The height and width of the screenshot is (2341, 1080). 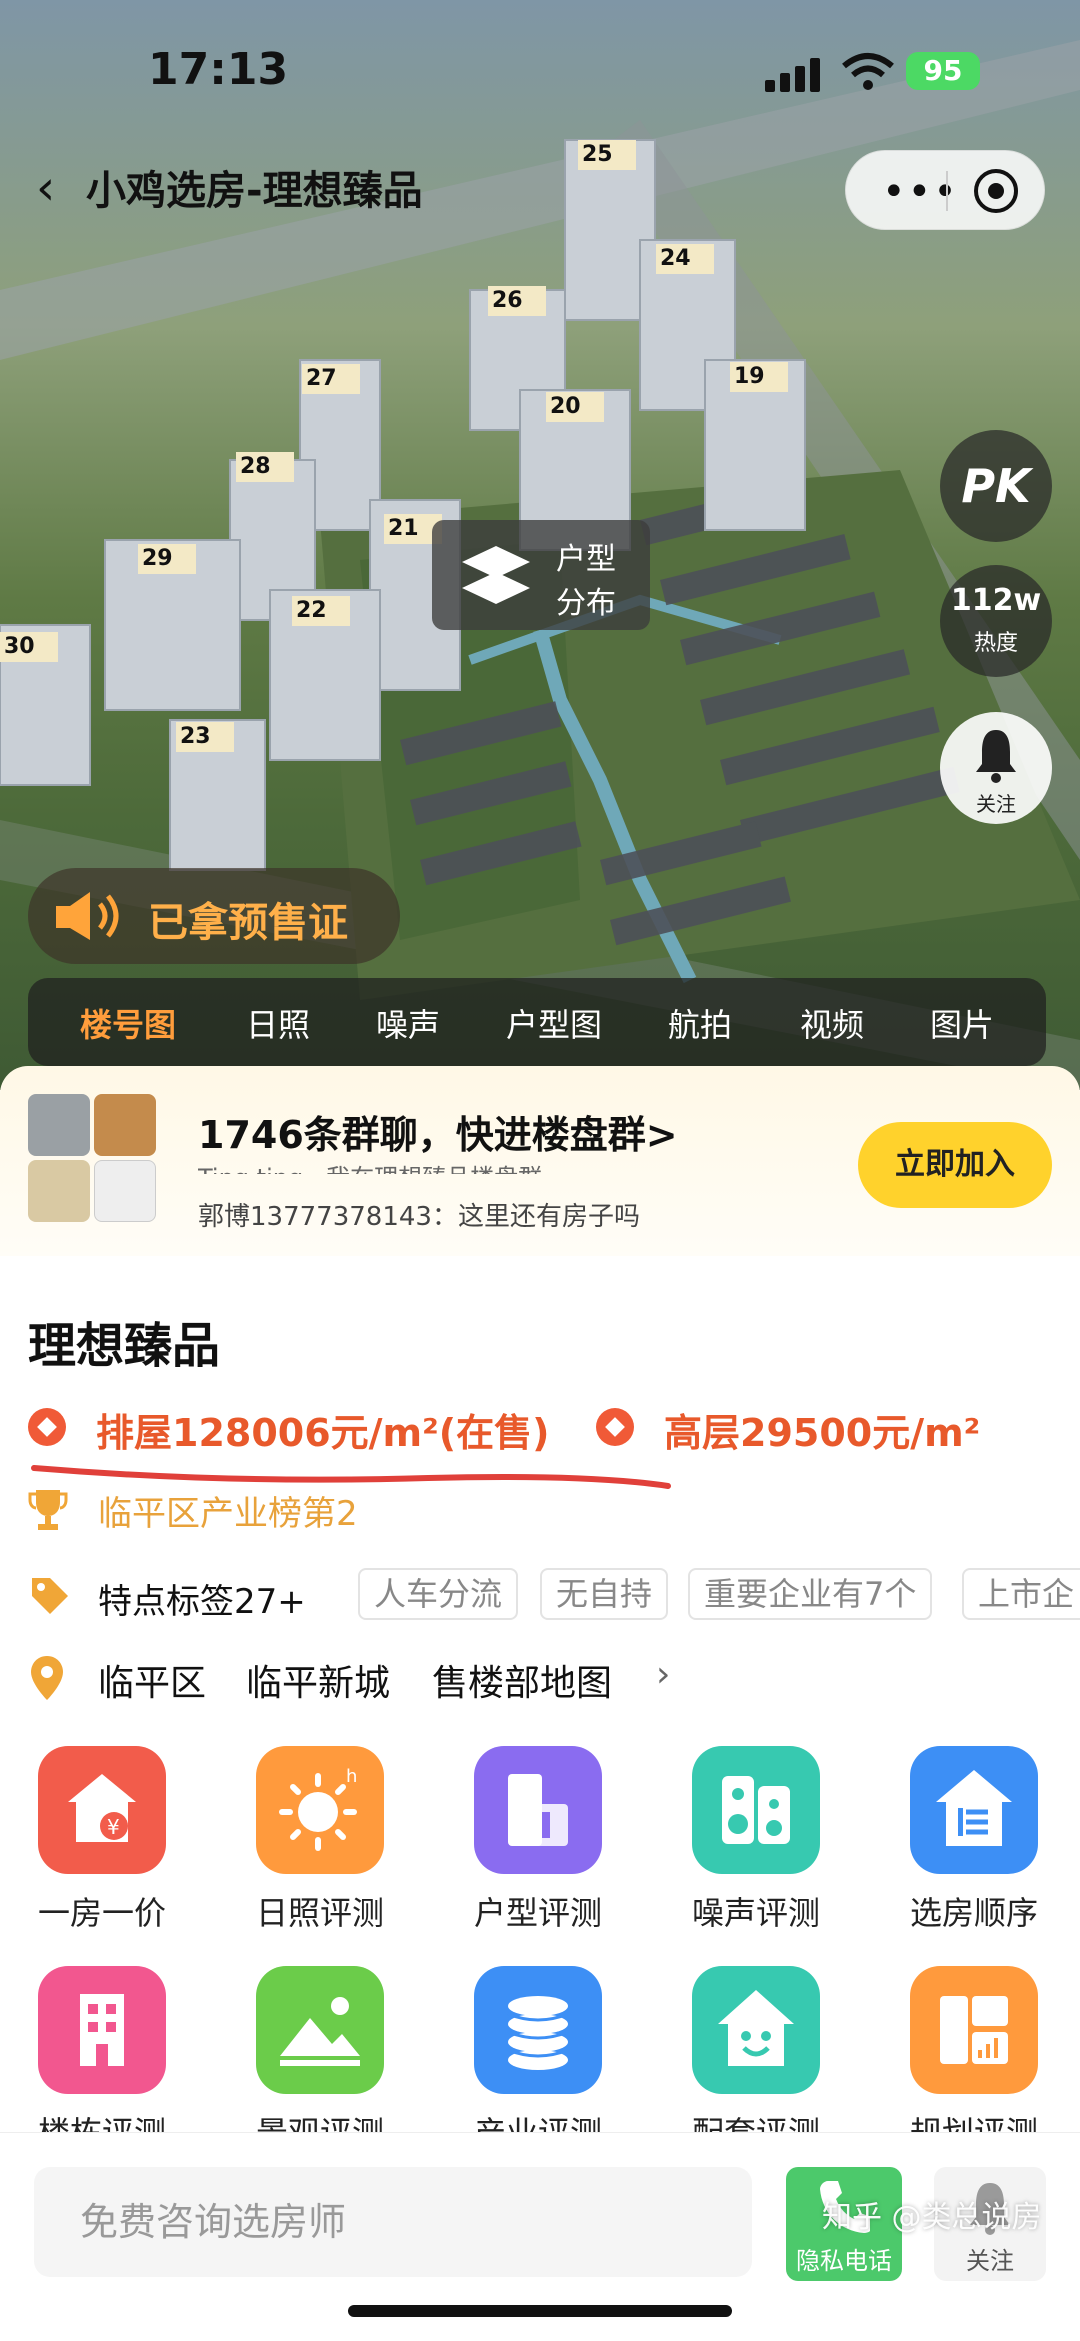 I want to click on feature-noise: 噪声评测, so click(x=754, y=1846).